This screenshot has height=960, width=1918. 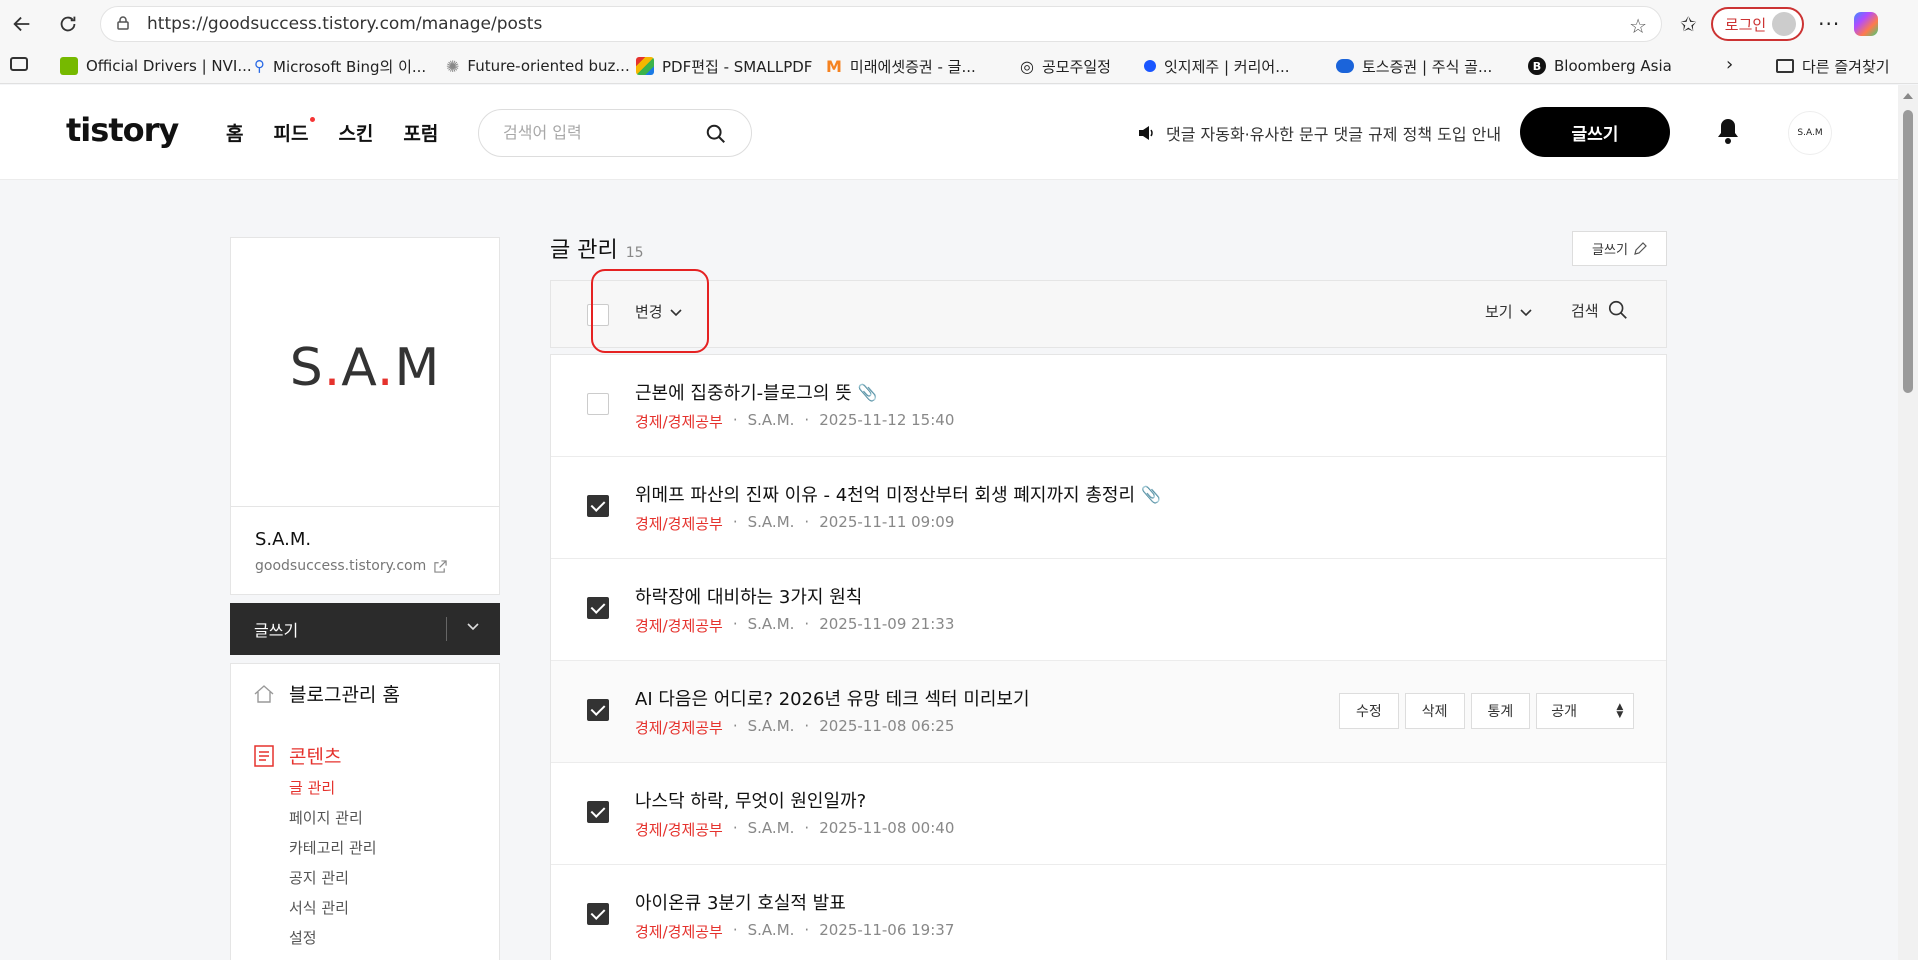 I want to click on page-scrollbar, so click(x=1908, y=522).